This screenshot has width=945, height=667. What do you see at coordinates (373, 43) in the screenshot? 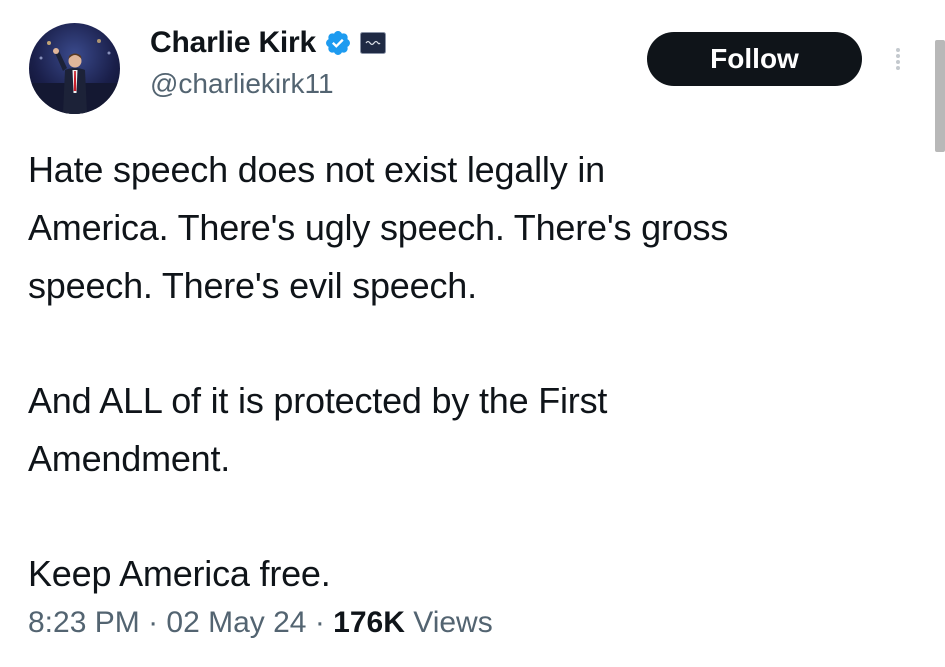
I see `affiliate-org-icon` at bounding box center [373, 43].